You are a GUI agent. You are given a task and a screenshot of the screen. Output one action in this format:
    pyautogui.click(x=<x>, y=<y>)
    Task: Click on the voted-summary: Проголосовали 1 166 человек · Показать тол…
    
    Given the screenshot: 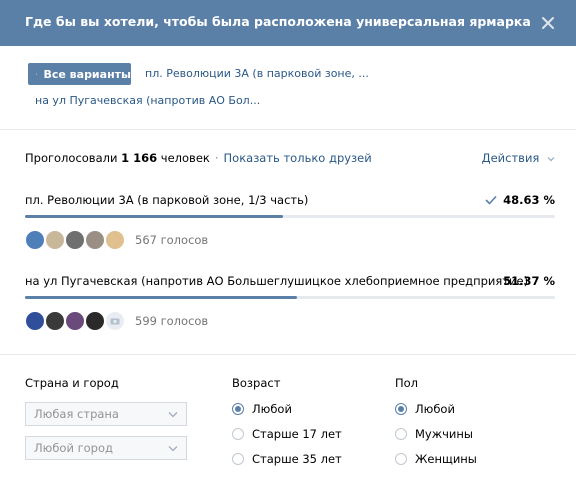 What is the action you would take?
    pyautogui.click(x=198, y=158)
    